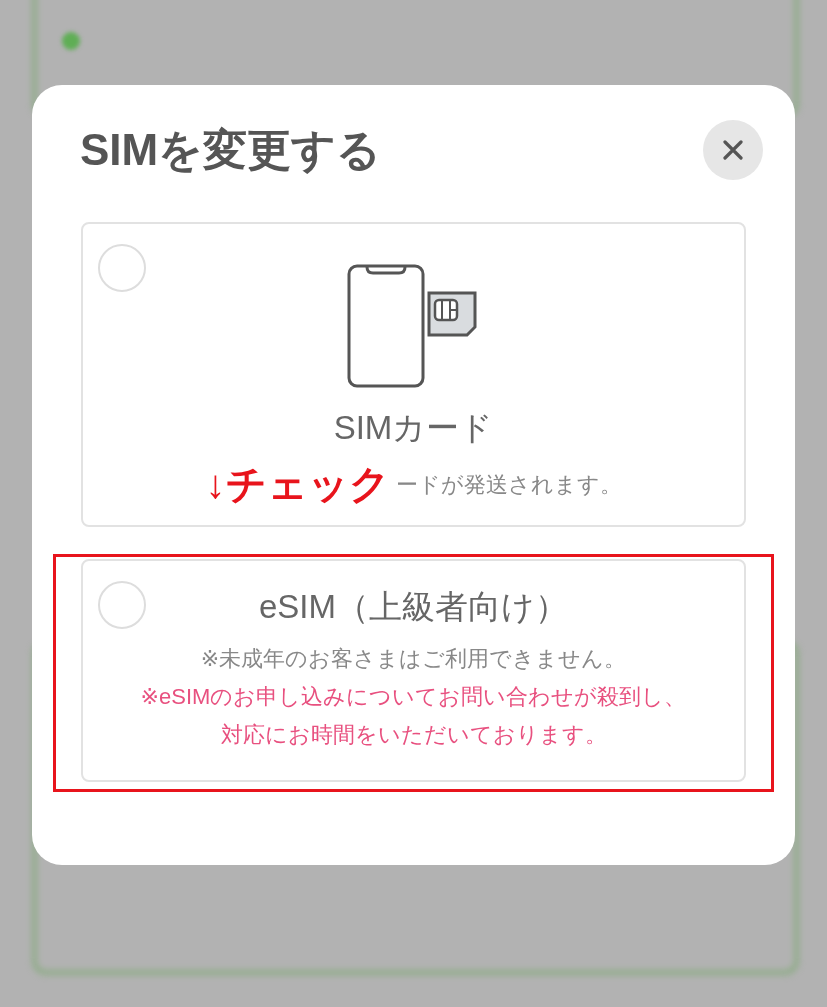  I want to click on warning-note: ※eSIMのお申し込みについてお問い合わせが殺到し、対応にお時間をいただいております。, so click(413, 716).